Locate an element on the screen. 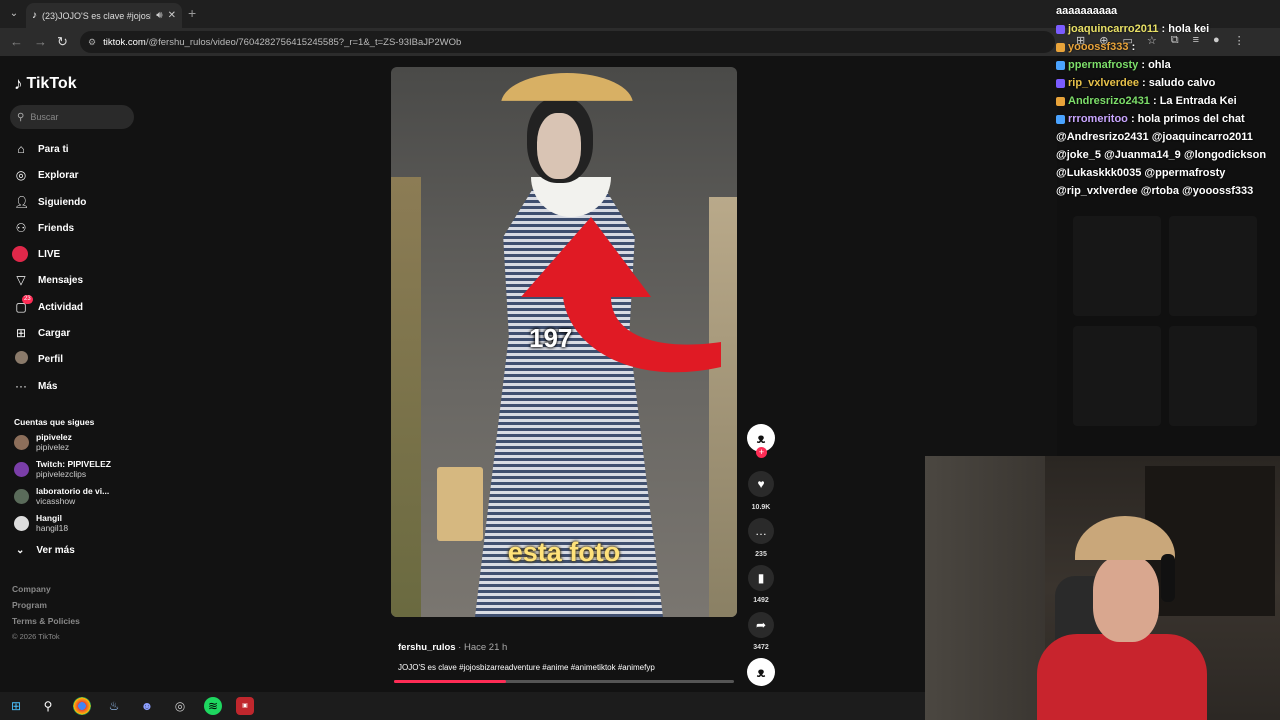  bookmark-icon: ▮ is located at coordinates (761, 578).